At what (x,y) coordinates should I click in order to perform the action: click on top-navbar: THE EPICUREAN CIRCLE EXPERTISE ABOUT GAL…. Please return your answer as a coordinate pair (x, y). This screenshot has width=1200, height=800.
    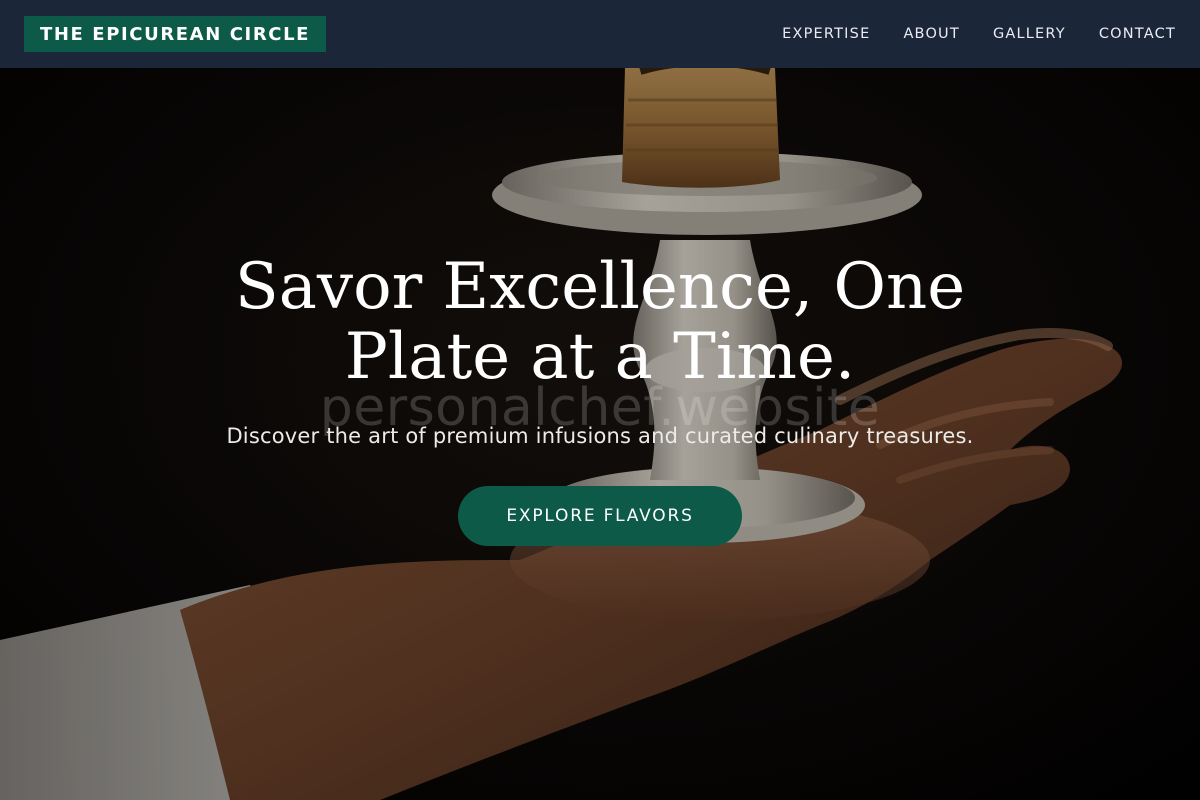
    Looking at the image, I should click on (600, 34).